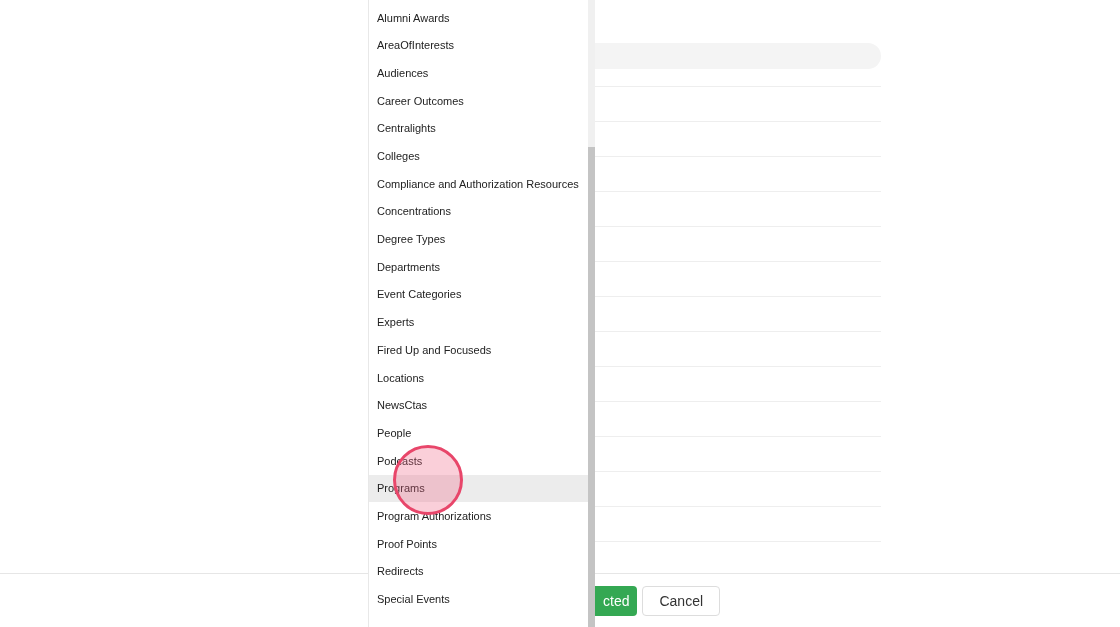 The width and height of the screenshot is (1120, 627). What do you see at coordinates (681, 601) in the screenshot?
I see `cancel-button: Cancel` at bounding box center [681, 601].